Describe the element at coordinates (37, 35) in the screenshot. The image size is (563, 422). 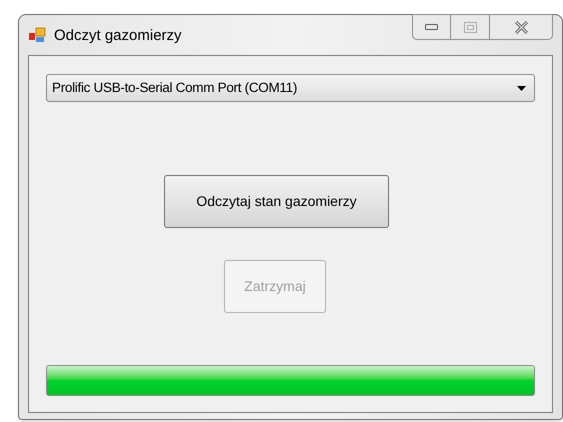
I see `app-icon` at that location.